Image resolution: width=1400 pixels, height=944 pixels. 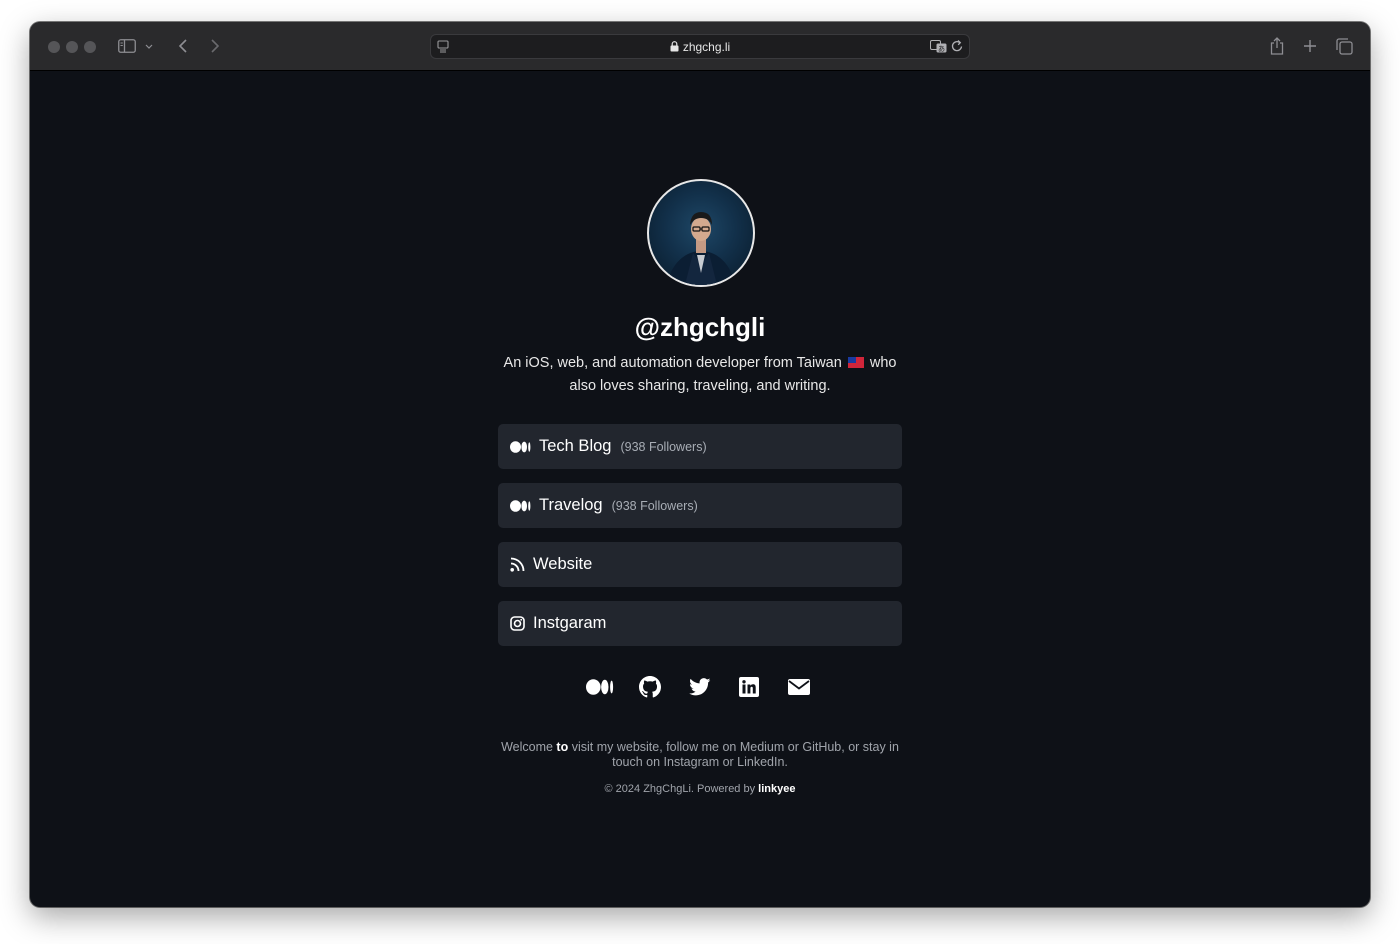 I want to click on url-text: zhgchg.li, so click(x=706, y=47).